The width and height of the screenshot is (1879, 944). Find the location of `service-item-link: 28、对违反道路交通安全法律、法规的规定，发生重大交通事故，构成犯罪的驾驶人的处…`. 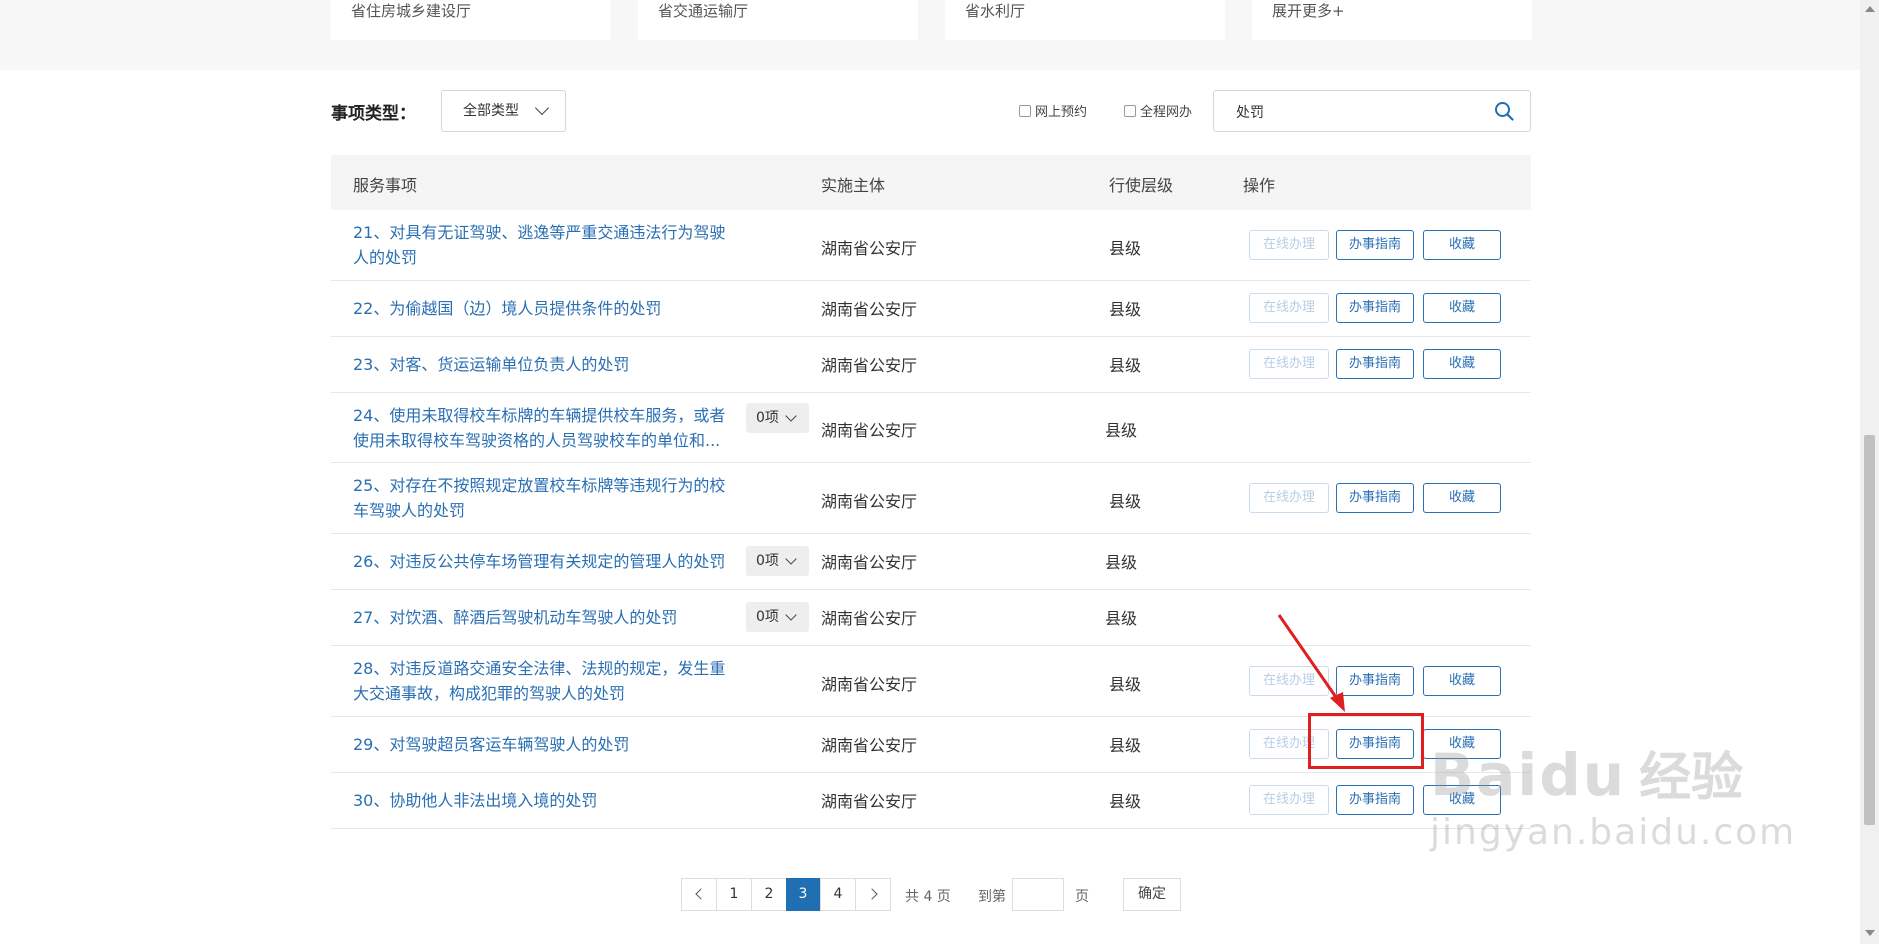

service-item-link: 28、对违反道路交通安全法律、法规的规定，发生重大交通事故，构成犯罪的驾驶人的处… is located at coordinates (543, 681).